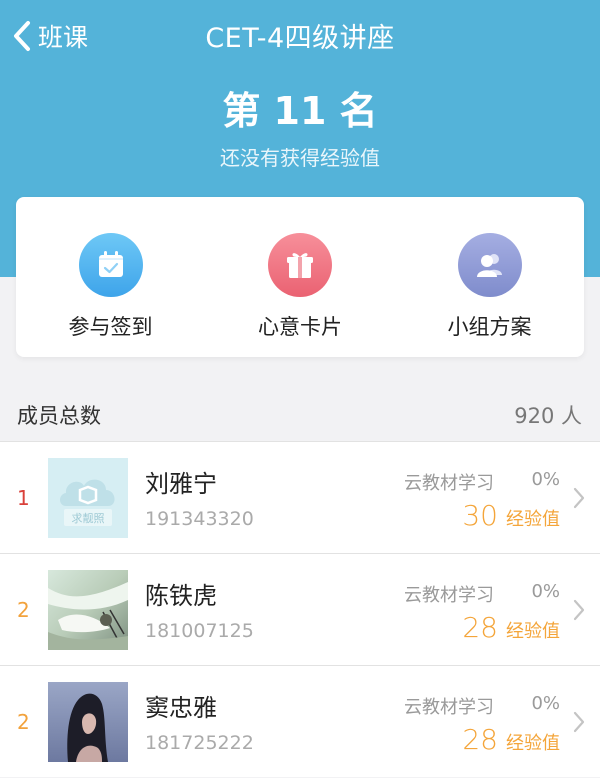  Describe the element at coordinates (88, 722) in the screenshot. I see `photo-avatar` at that location.